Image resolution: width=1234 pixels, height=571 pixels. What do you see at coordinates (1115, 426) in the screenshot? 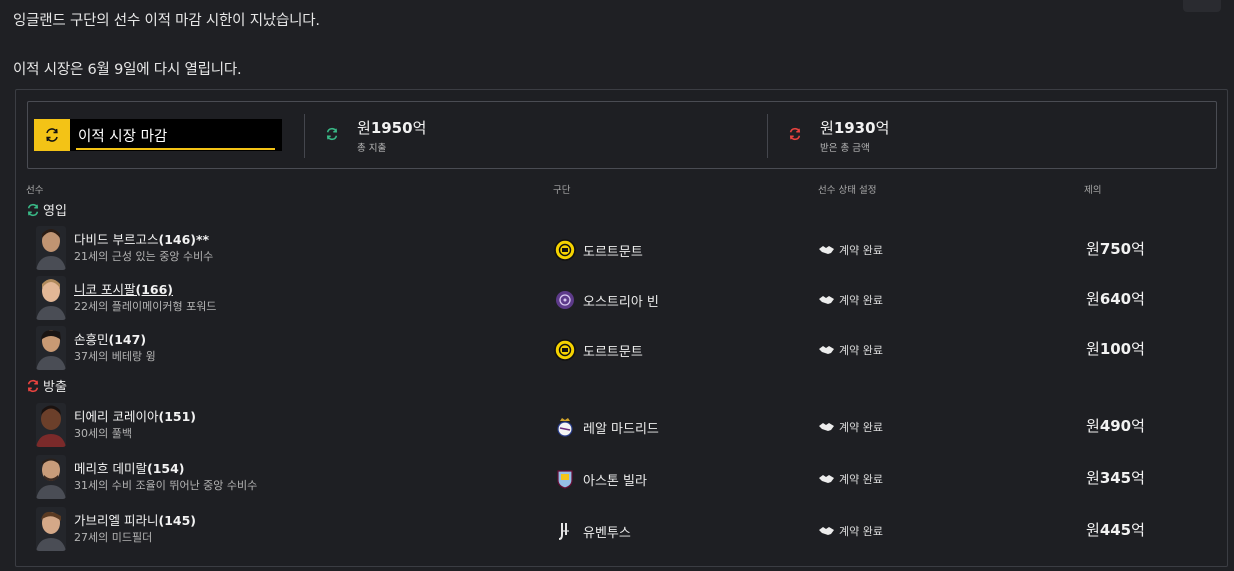
I see `transfer-fee: 원490억` at bounding box center [1115, 426].